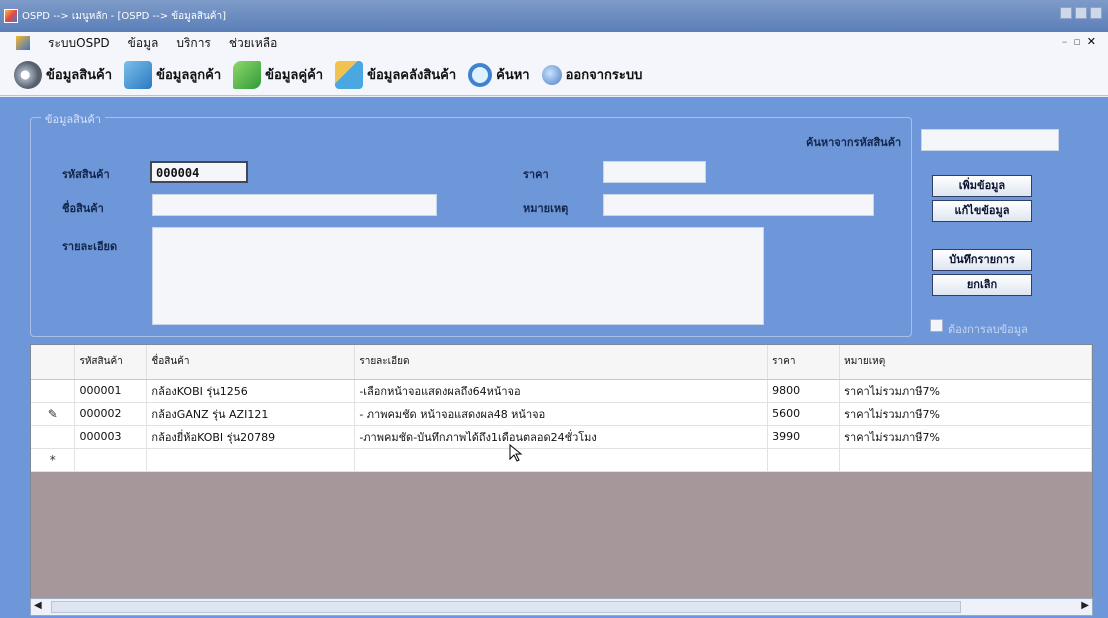  Describe the element at coordinates (28, 74) in the screenshot. I see `camera-icon` at that location.